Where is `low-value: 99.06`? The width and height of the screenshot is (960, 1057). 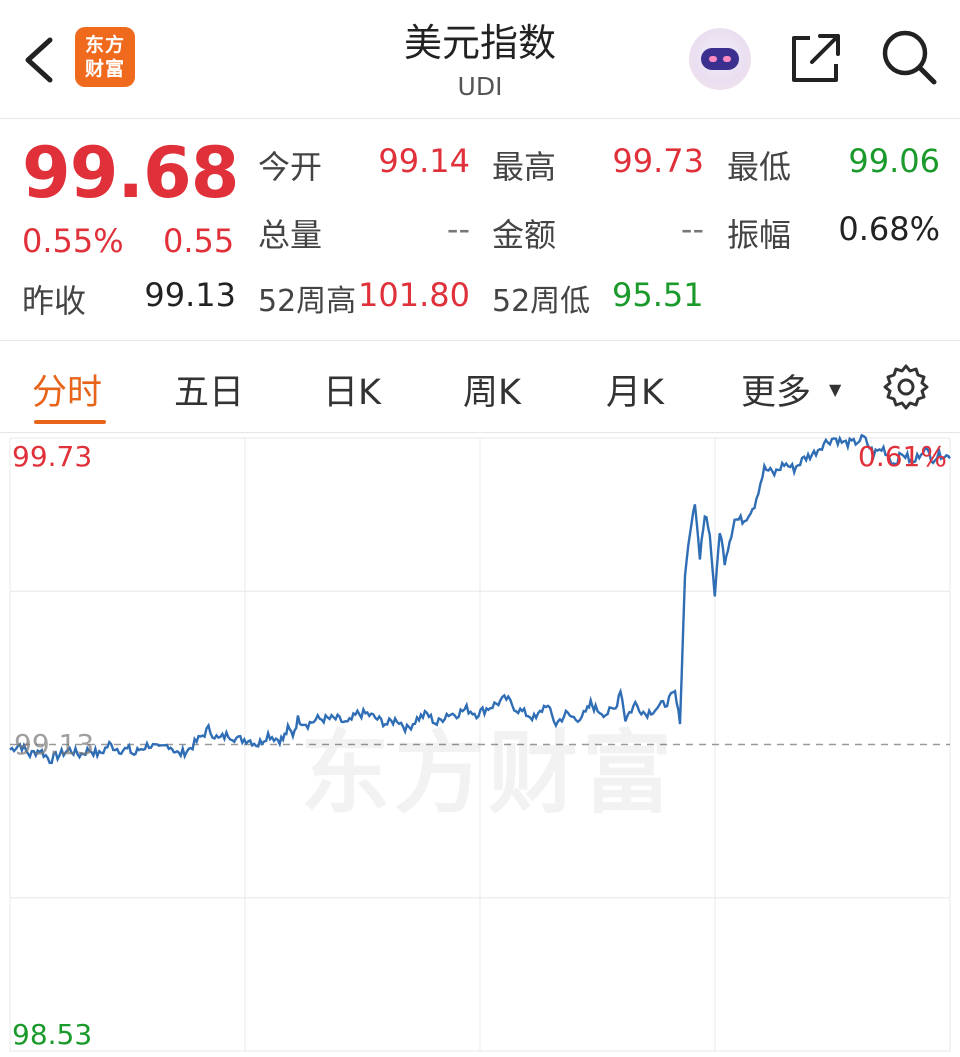
low-value: 99.06 is located at coordinates (894, 161).